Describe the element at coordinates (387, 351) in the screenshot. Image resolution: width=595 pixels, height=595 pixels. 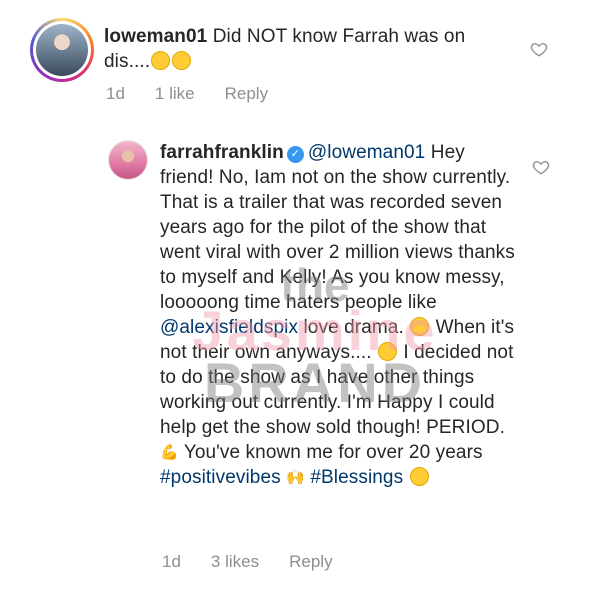
I see `unamused-emoji-icon` at that location.